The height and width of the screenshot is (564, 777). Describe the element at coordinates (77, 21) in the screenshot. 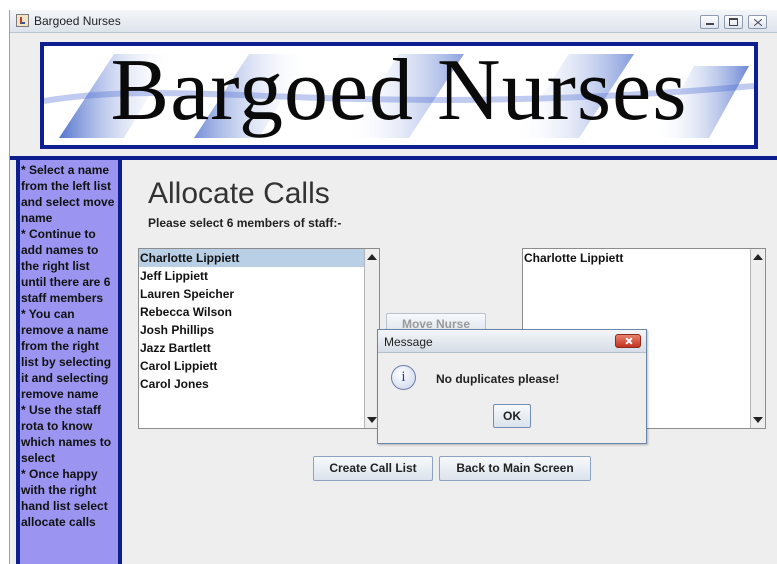

I see `window-title: Bargoed Nurses` at that location.